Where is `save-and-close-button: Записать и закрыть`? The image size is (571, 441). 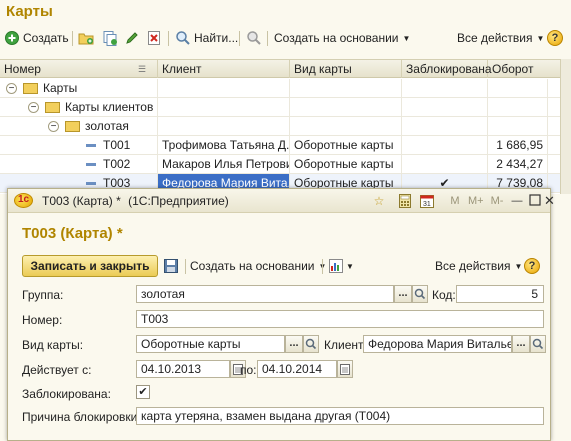 save-and-close-button: Записать и закрыть is located at coordinates (90, 266).